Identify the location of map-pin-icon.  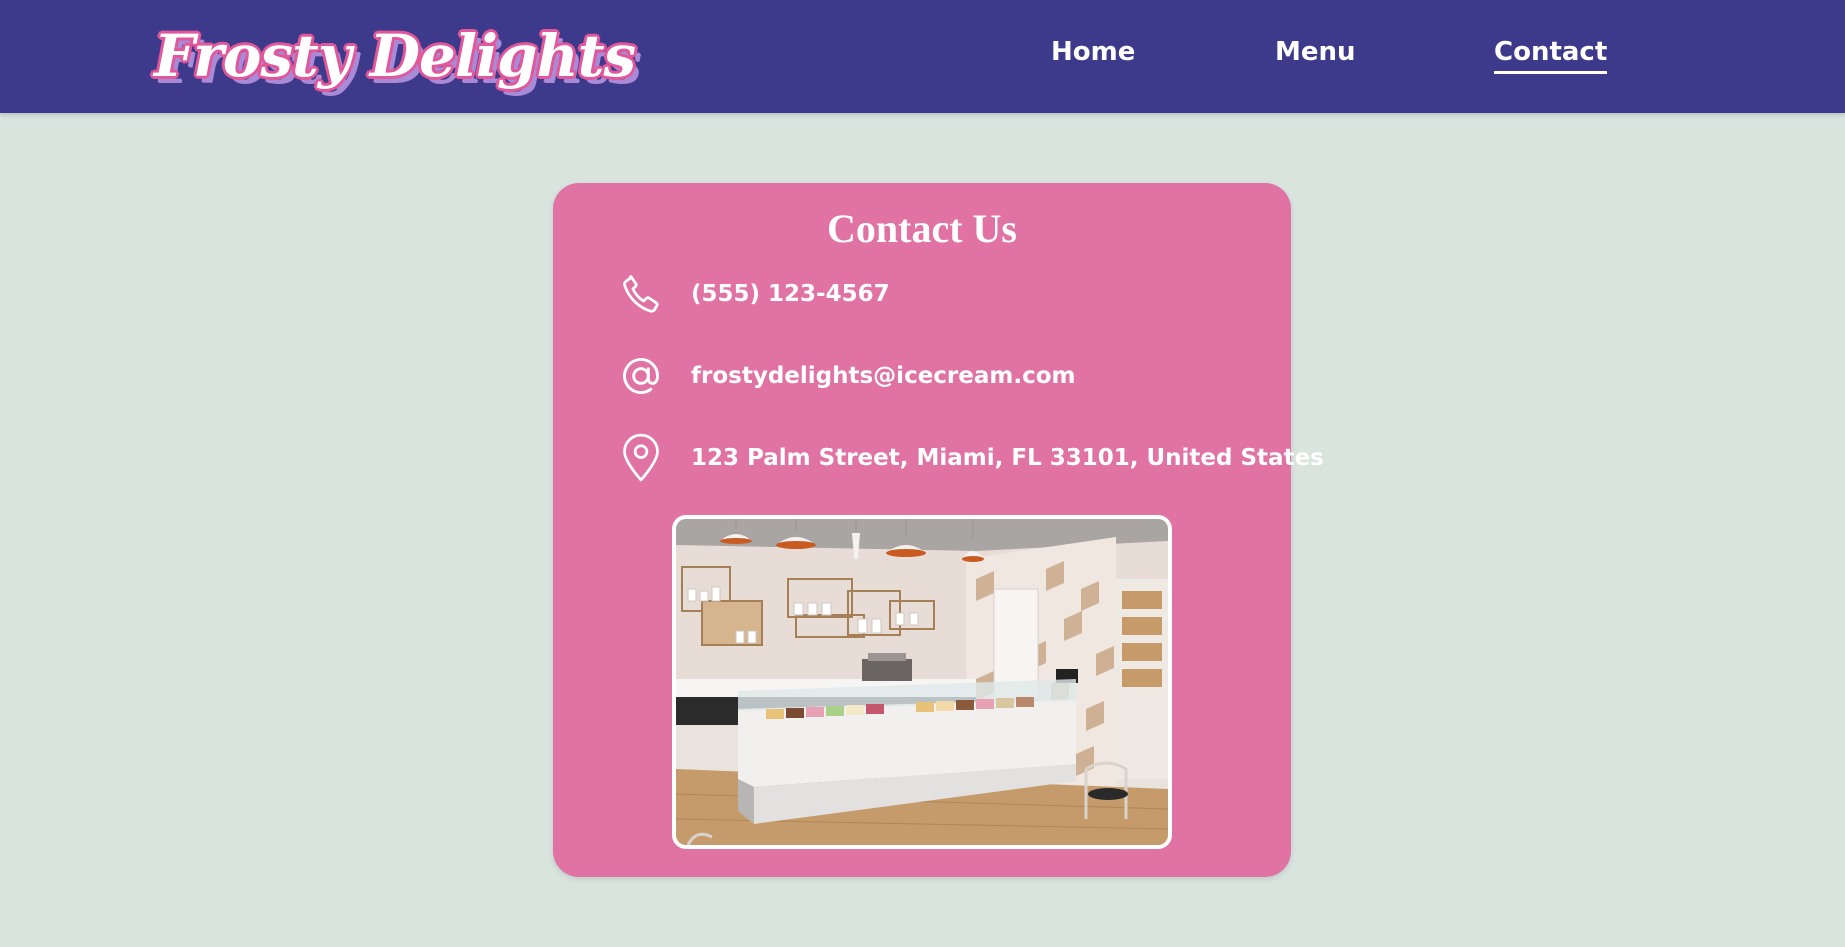
(641, 458).